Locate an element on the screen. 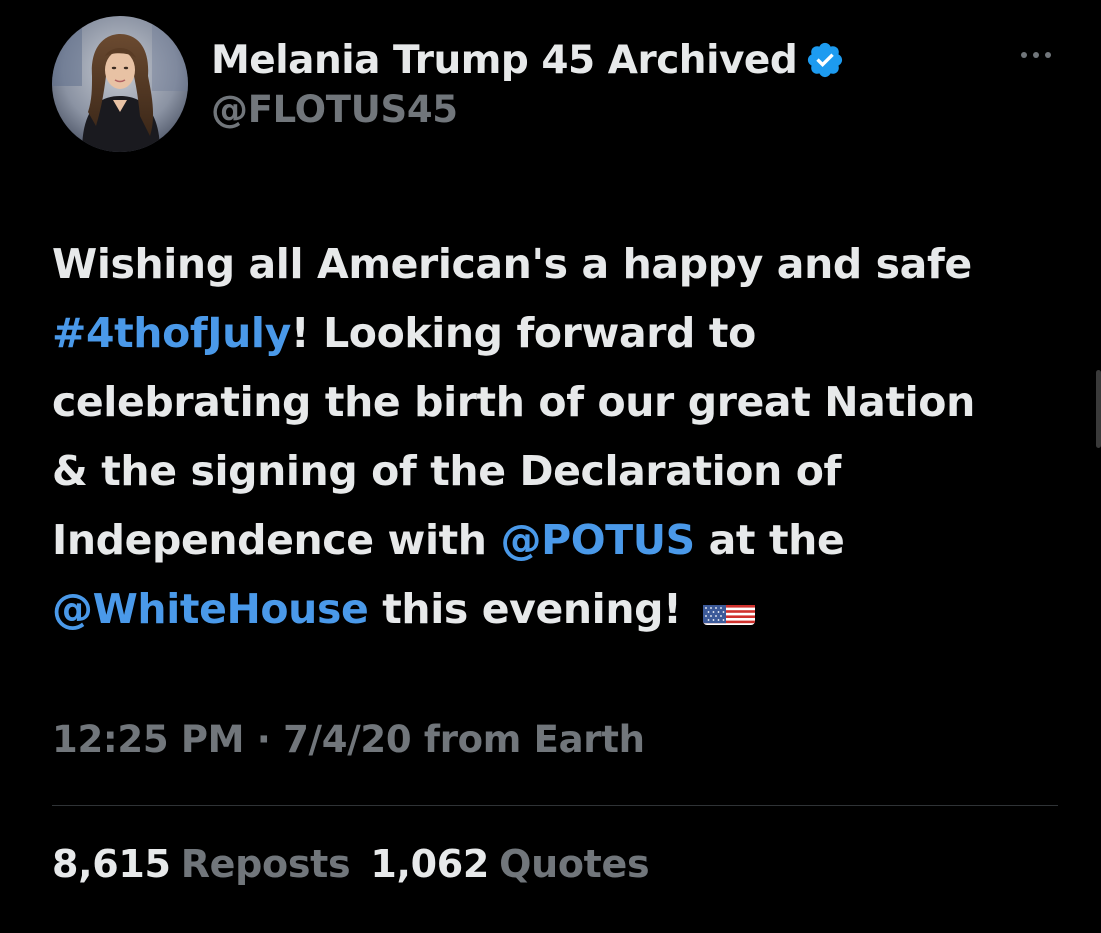  tweet-stats: 8,615 Reposts 1,062 Quotes is located at coordinates (360, 864).